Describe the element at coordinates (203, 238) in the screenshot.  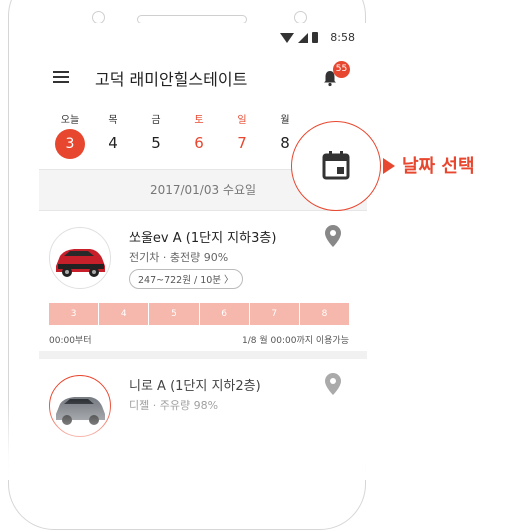
I see `car-name: 쏘울ev A (1단지 지하3층)` at that location.